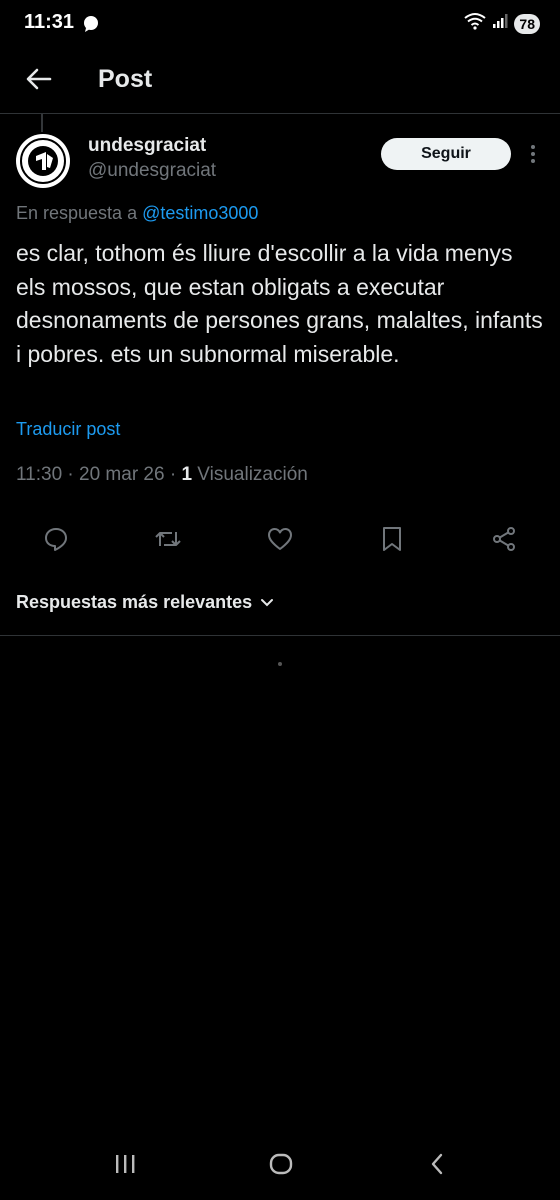 The width and height of the screenshot is (560, 1200). I want to click on reply-icon, so click(56, 539).